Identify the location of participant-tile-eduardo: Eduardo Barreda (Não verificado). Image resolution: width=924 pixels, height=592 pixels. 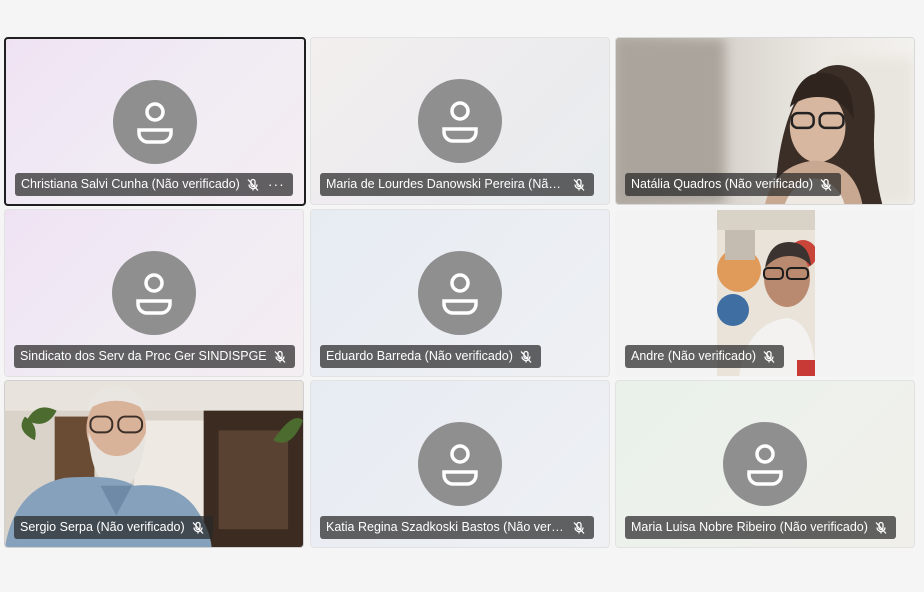
(460, 293).